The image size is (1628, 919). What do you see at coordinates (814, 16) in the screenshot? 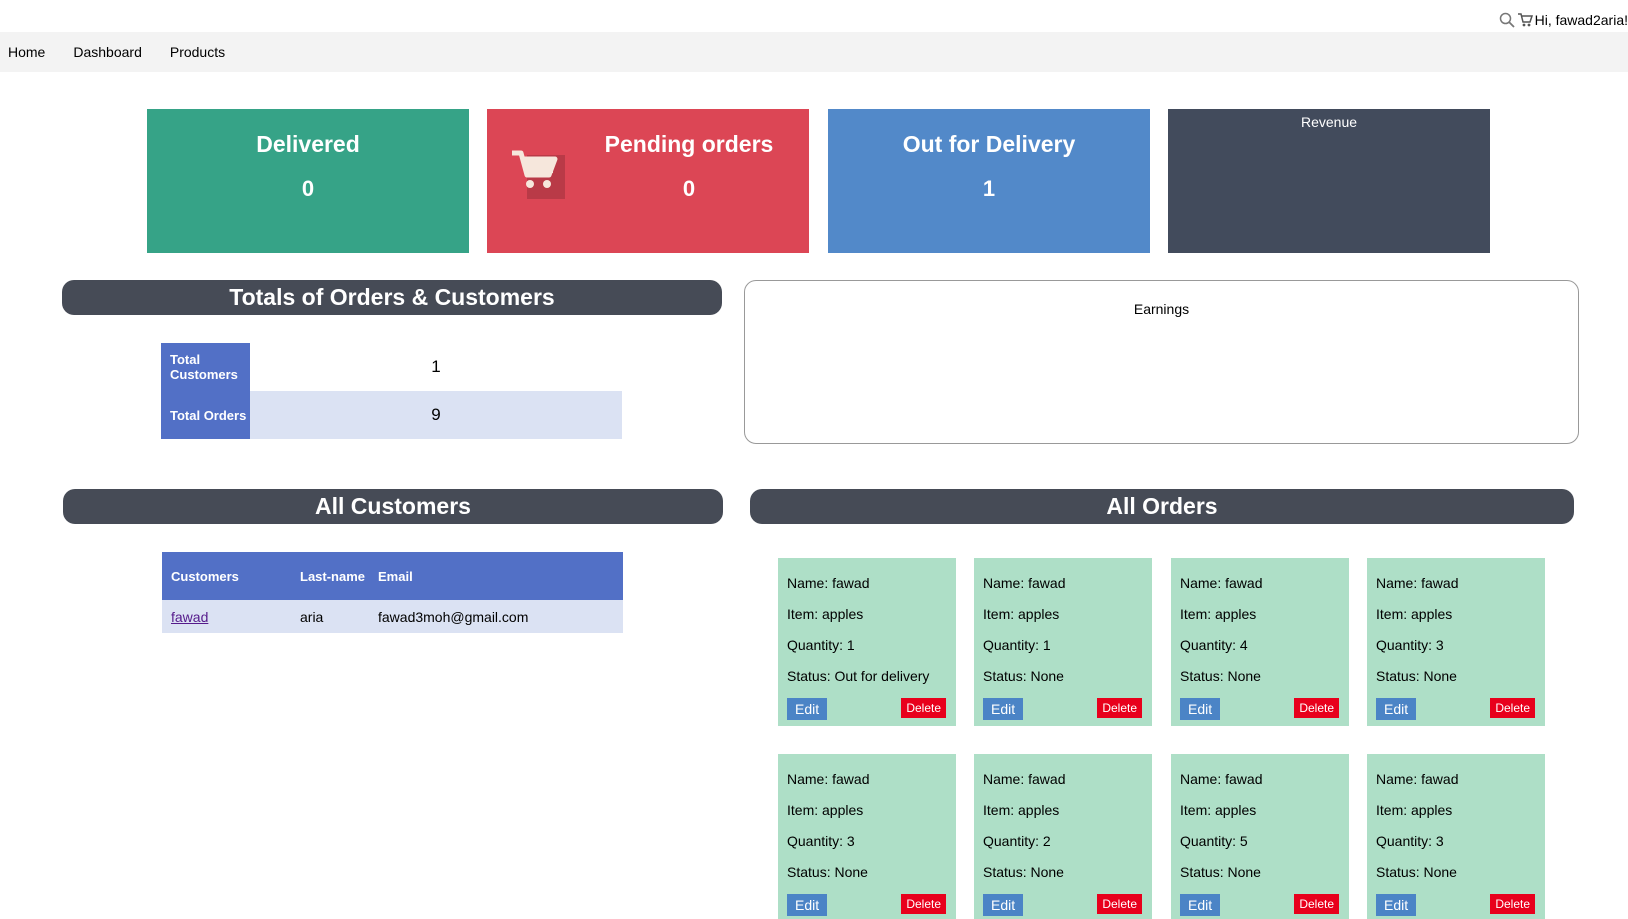
I see `top-bar: Hi, fawad2aria!` at bounding box center [814, 16].